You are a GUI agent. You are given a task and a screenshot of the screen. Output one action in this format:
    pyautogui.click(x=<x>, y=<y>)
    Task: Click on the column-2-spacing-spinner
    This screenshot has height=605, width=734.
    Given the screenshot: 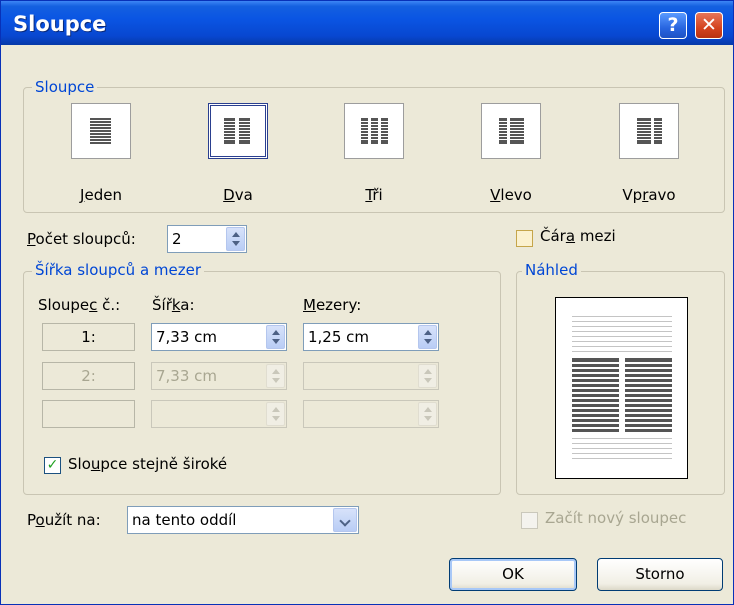 What is the action you would take?
    pyautogui.click(x=427, y=376)
    